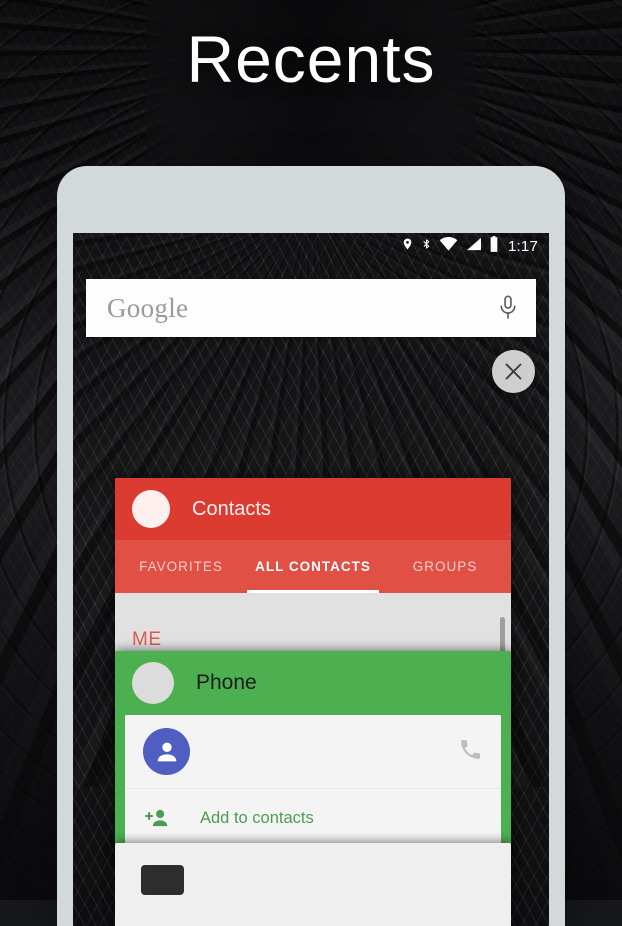 This screenshot has height=926, width=622. I want to click on contacts-card-header: Contacts, so click(313, 509).